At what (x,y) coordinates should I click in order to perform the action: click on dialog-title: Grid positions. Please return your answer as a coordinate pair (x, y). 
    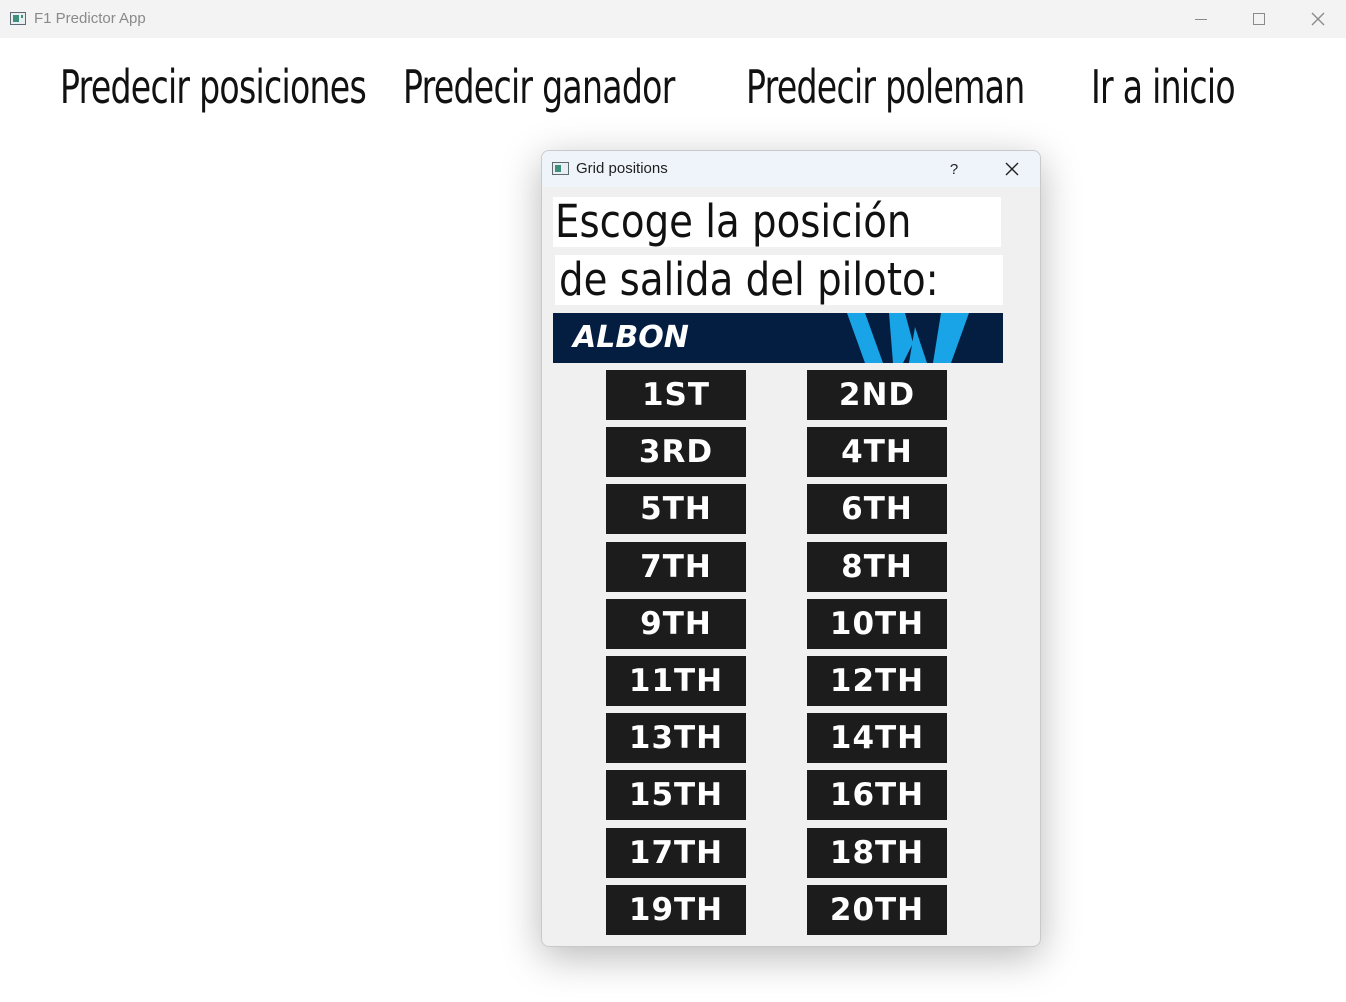
    Looking at the image, I should click on (622, 168).